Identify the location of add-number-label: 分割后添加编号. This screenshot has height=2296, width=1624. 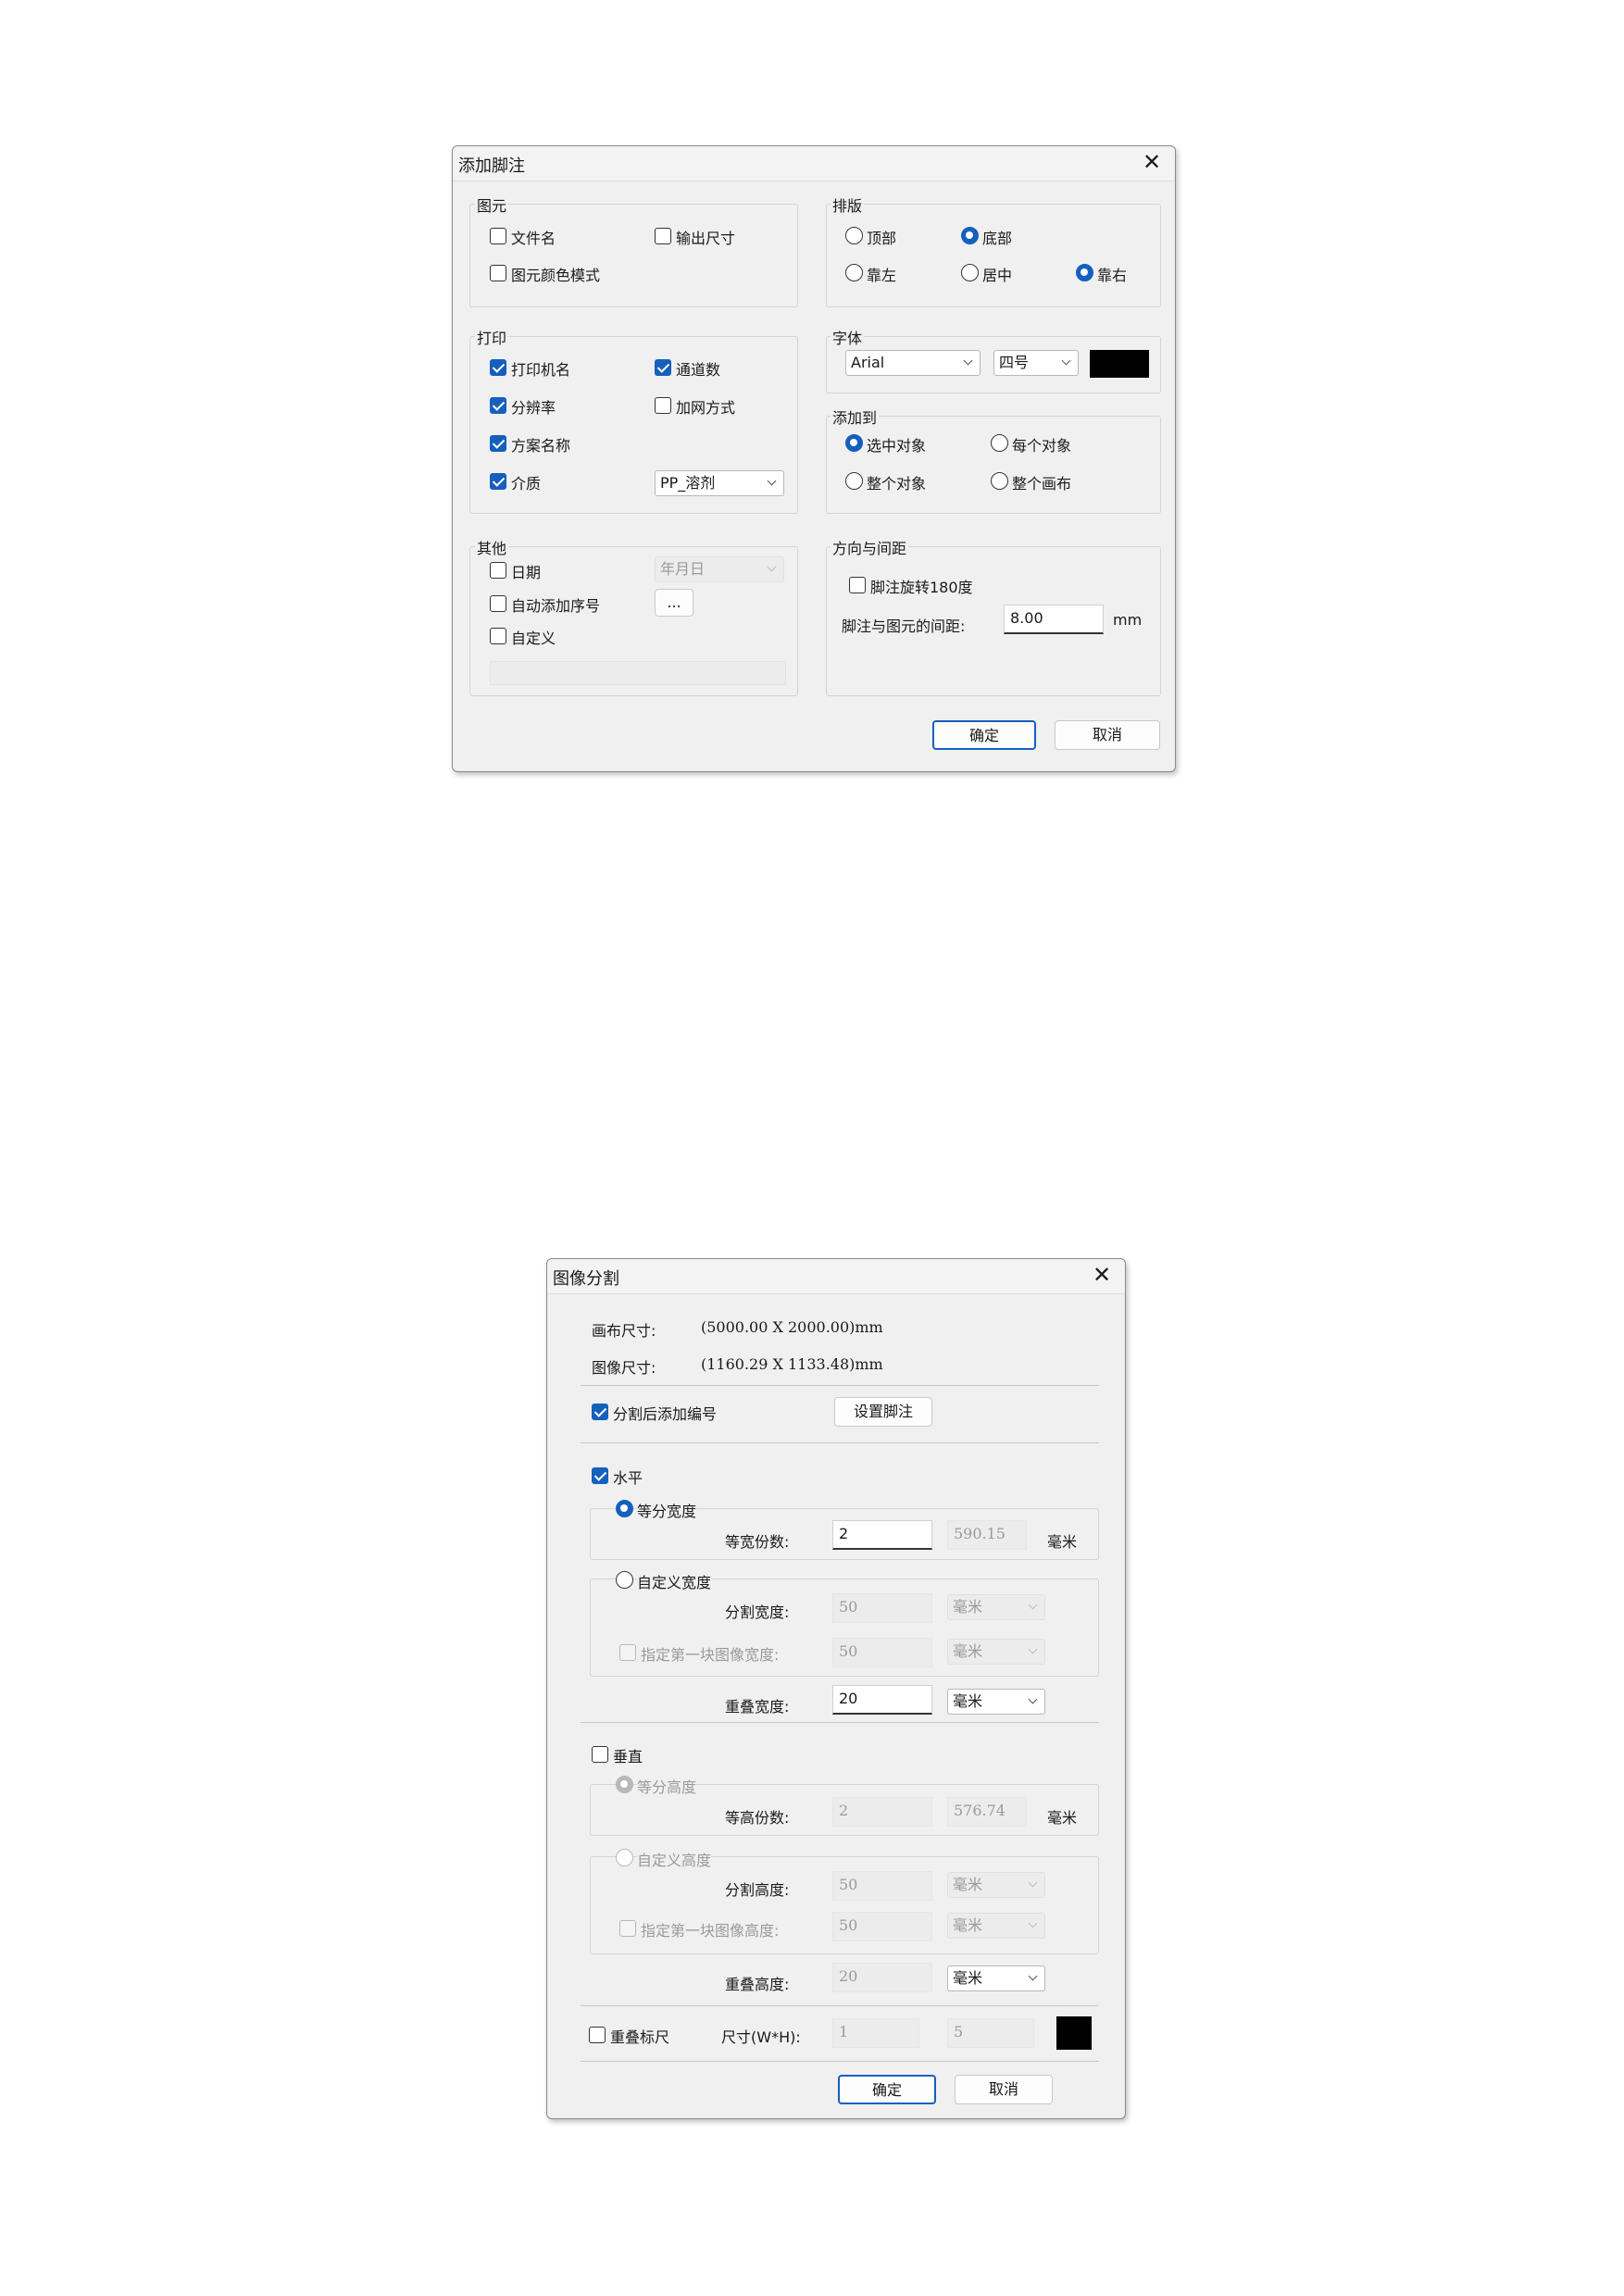
(665, 1414).